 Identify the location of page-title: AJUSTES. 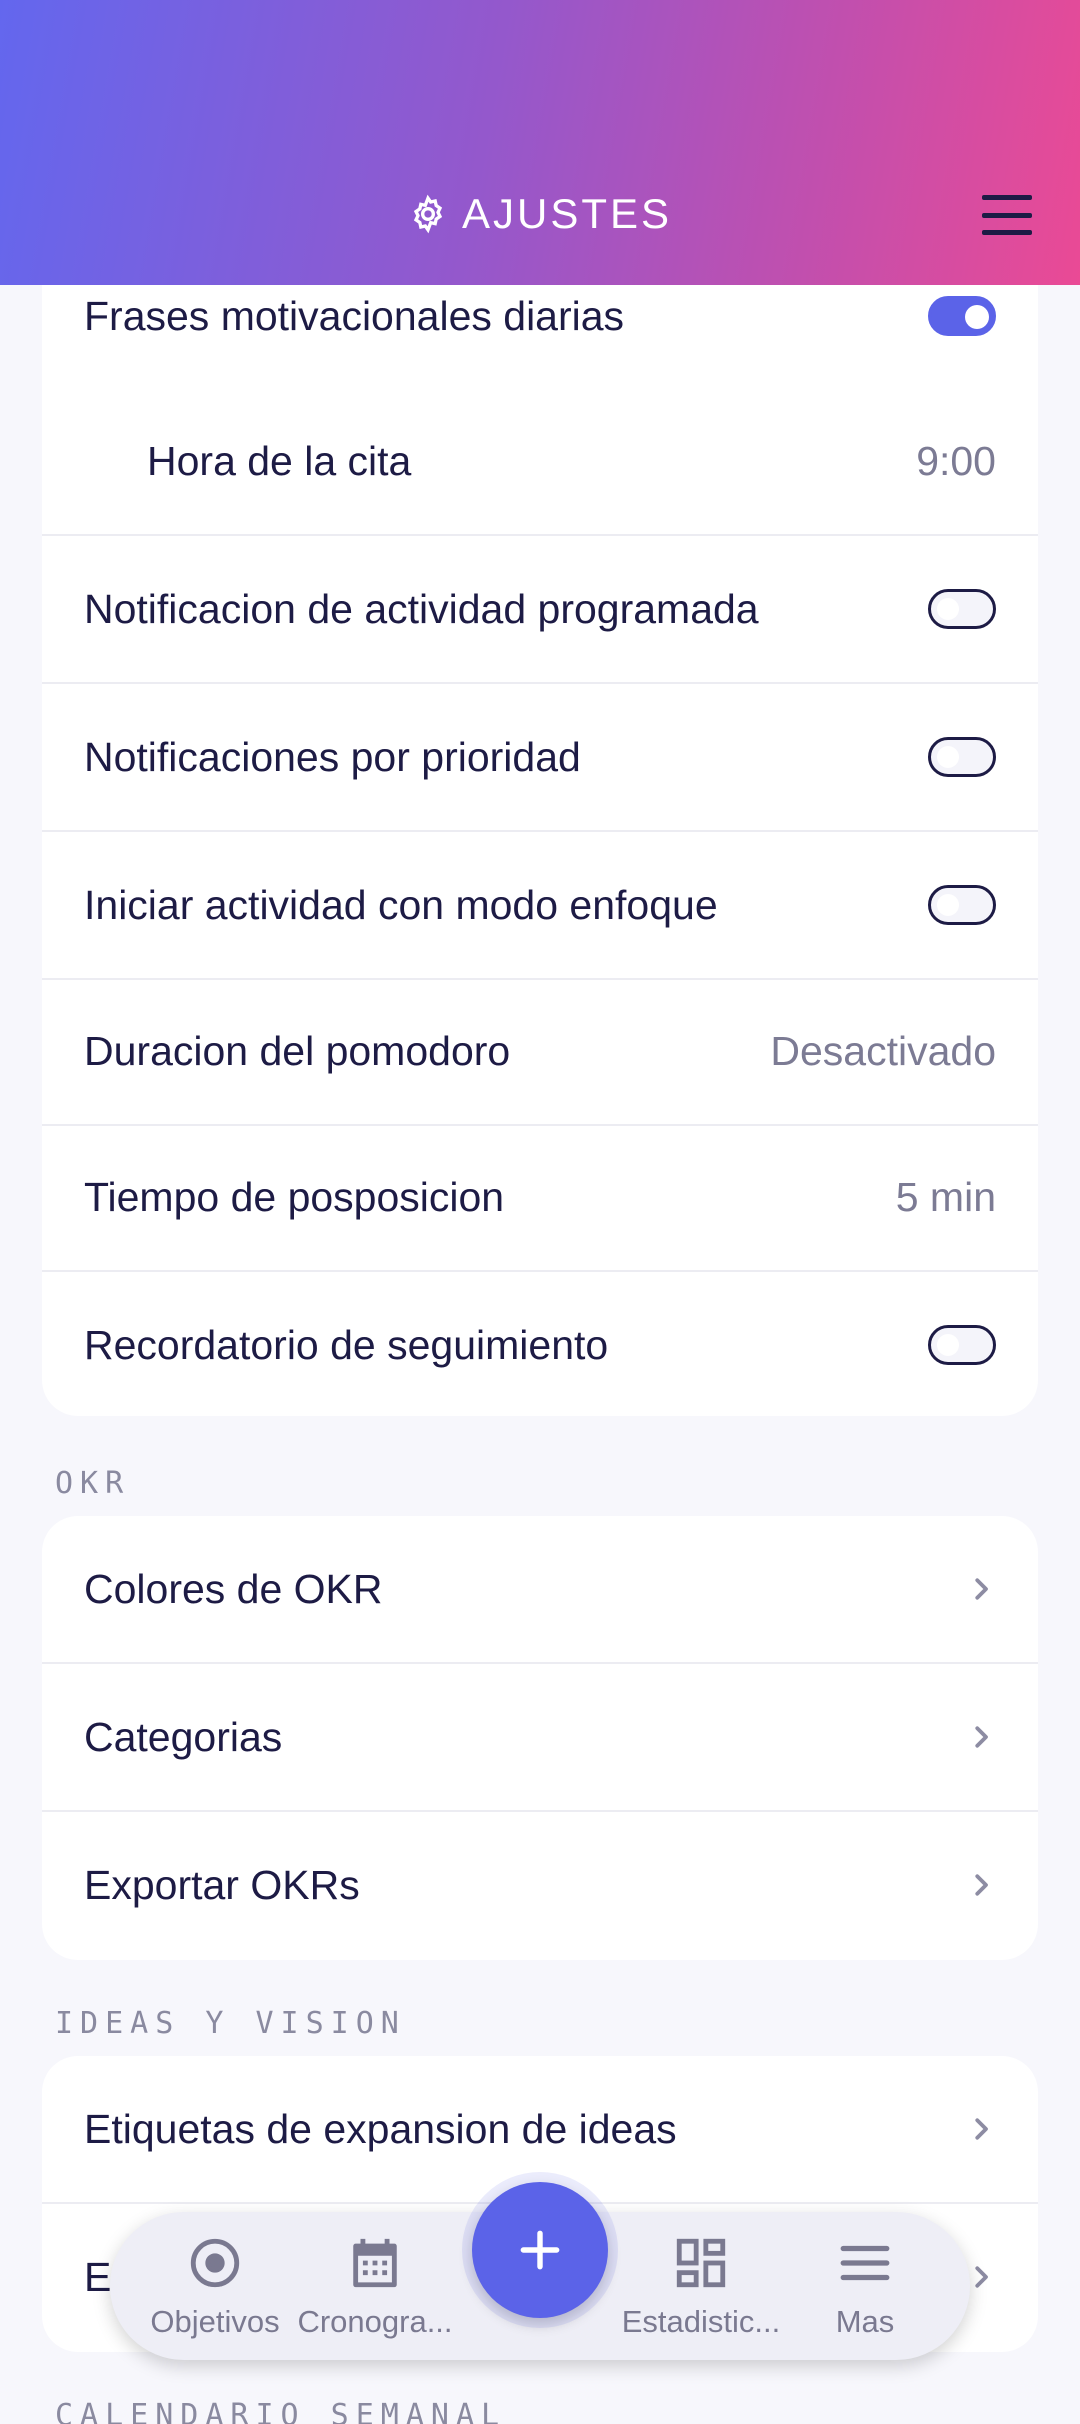
(540, 214).